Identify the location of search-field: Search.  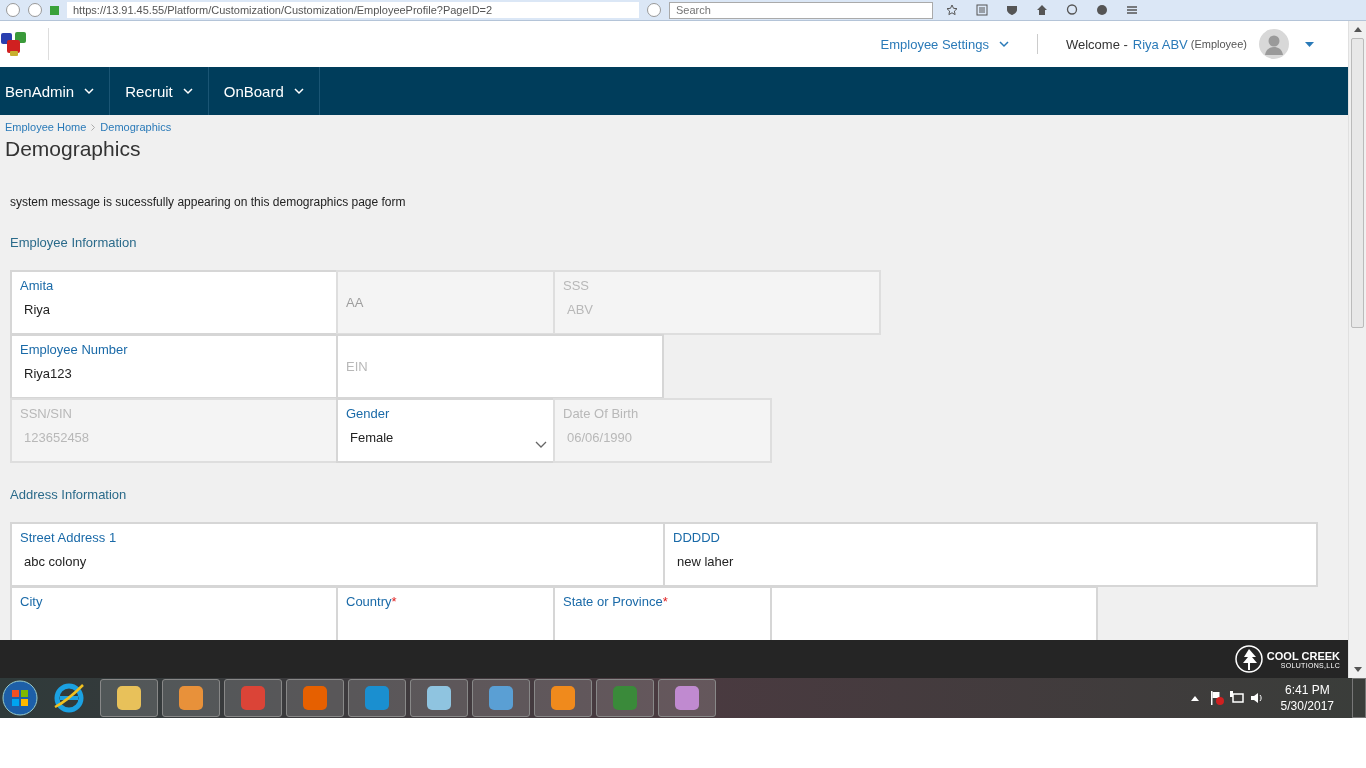
(801, 10).